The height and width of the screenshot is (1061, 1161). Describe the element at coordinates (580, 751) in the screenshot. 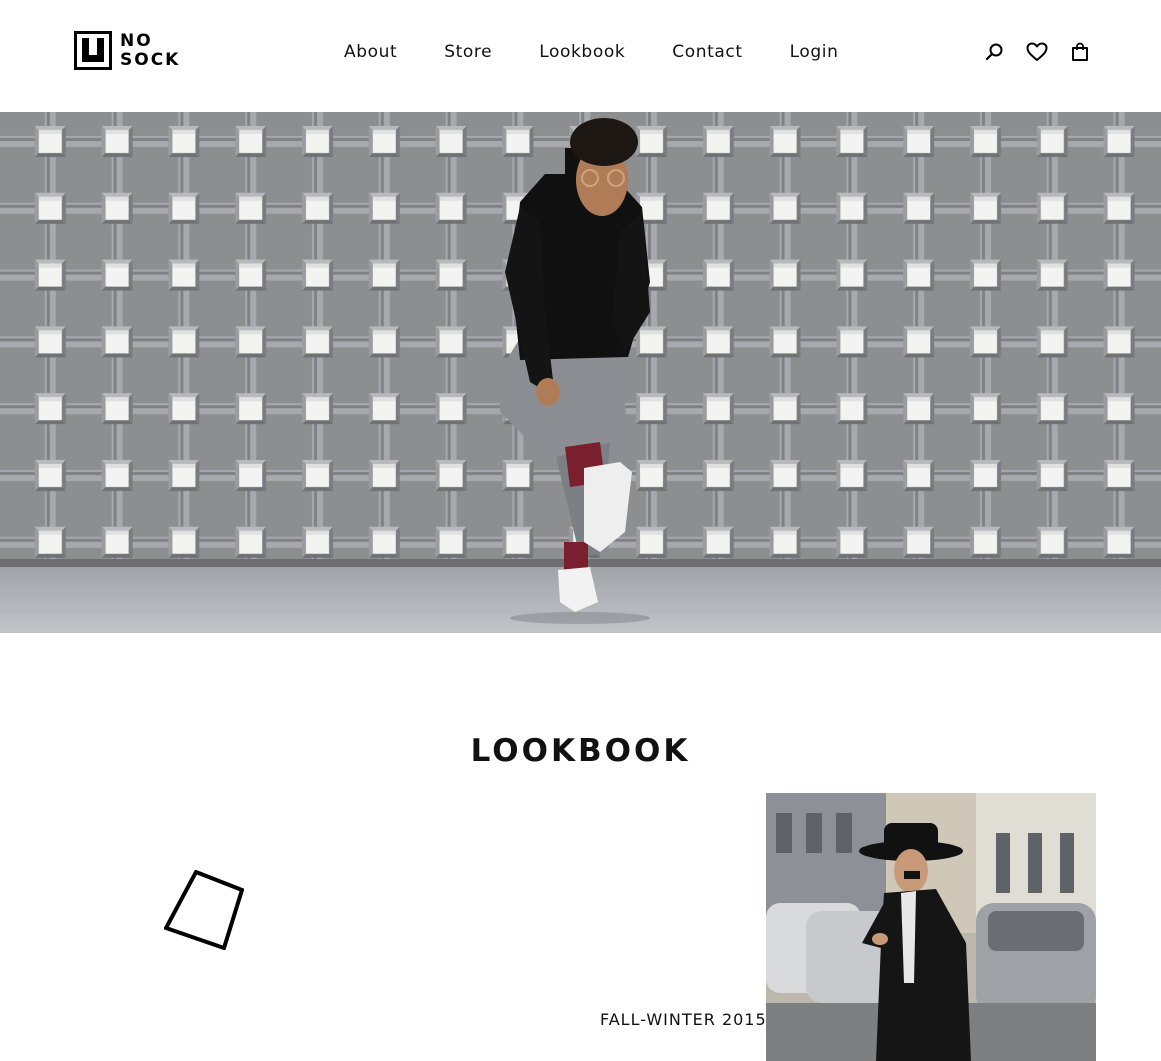

I see `lookbook-heading: LOOKBOOK` at that location.